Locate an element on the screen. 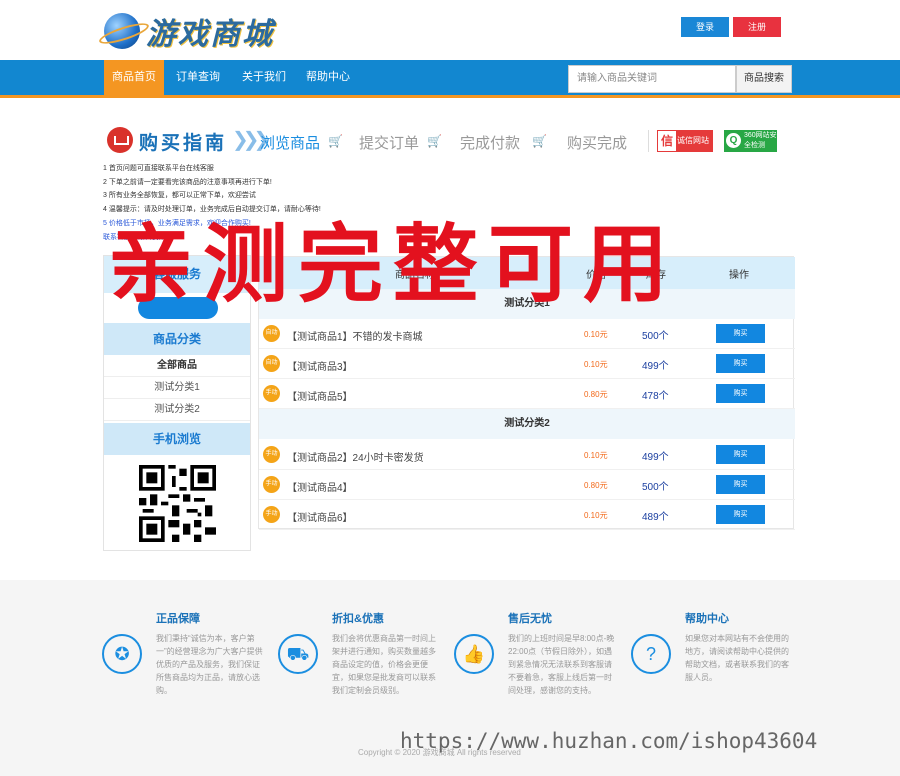  table-row: 自动 【测试商品1】不错的发卡商城 0.10元 500个 购买 is located at coordinates (527, 334).